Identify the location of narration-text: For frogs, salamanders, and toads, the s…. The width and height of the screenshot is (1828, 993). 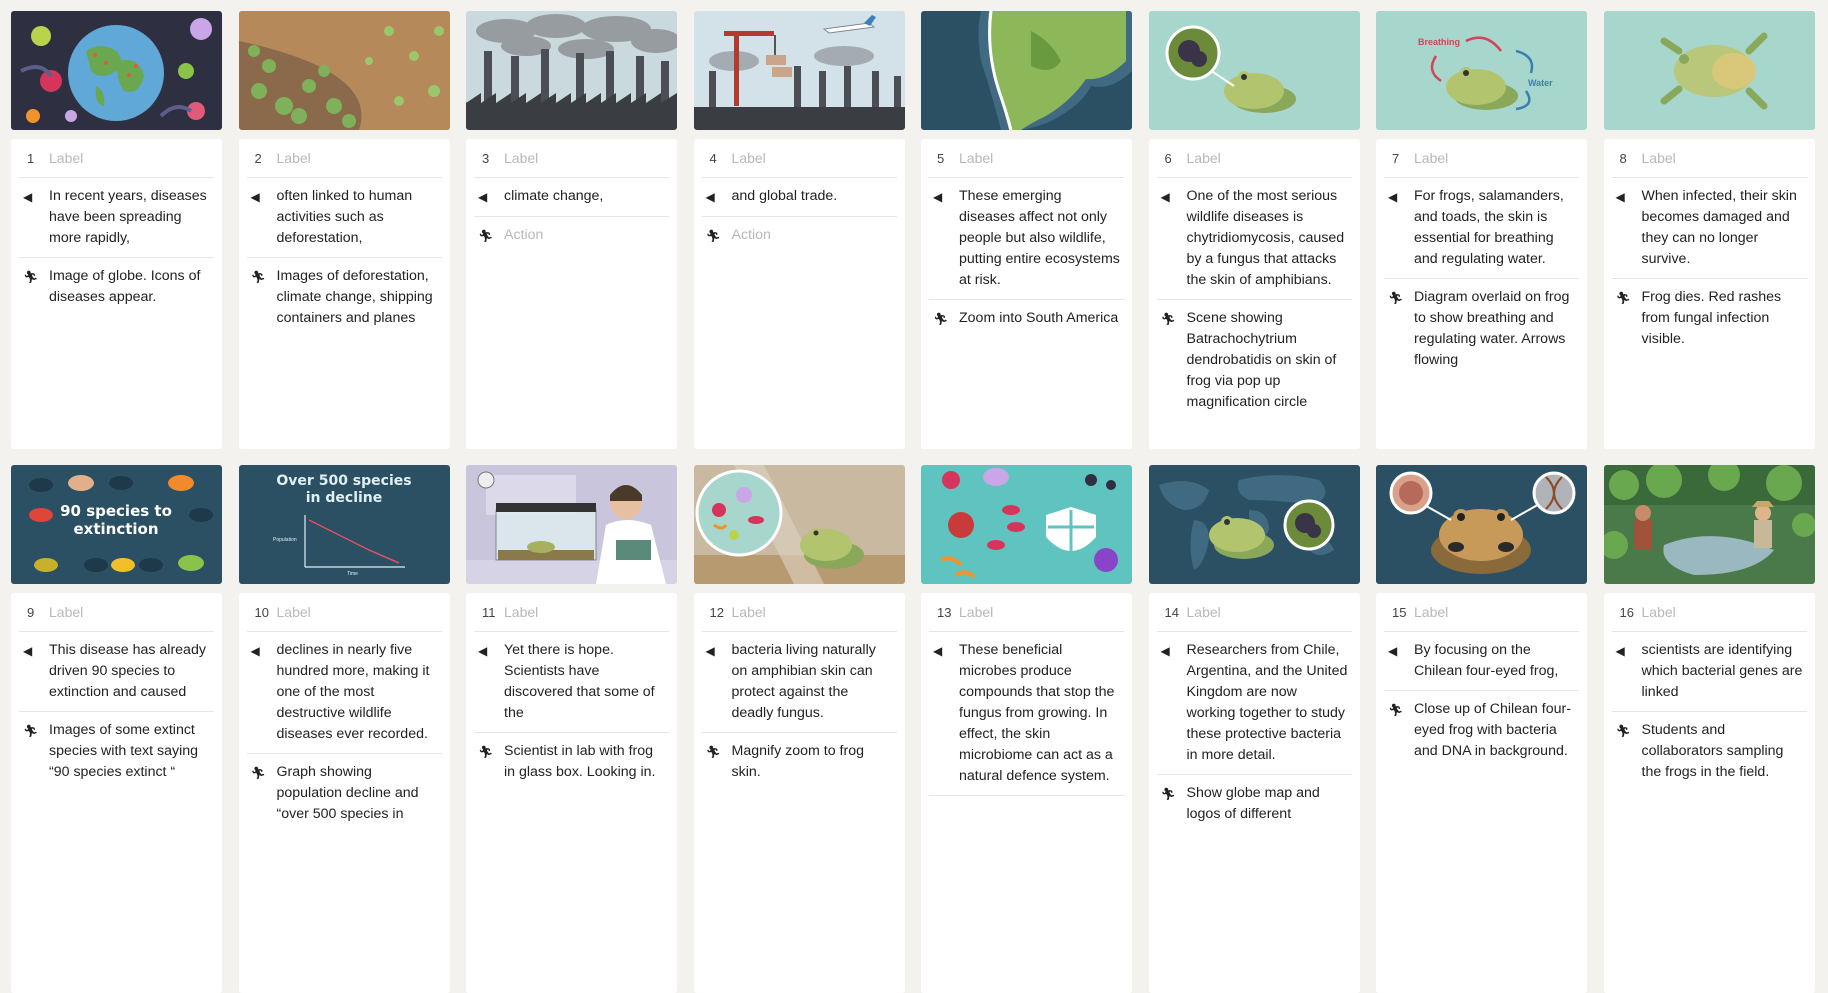
(1496, 228).